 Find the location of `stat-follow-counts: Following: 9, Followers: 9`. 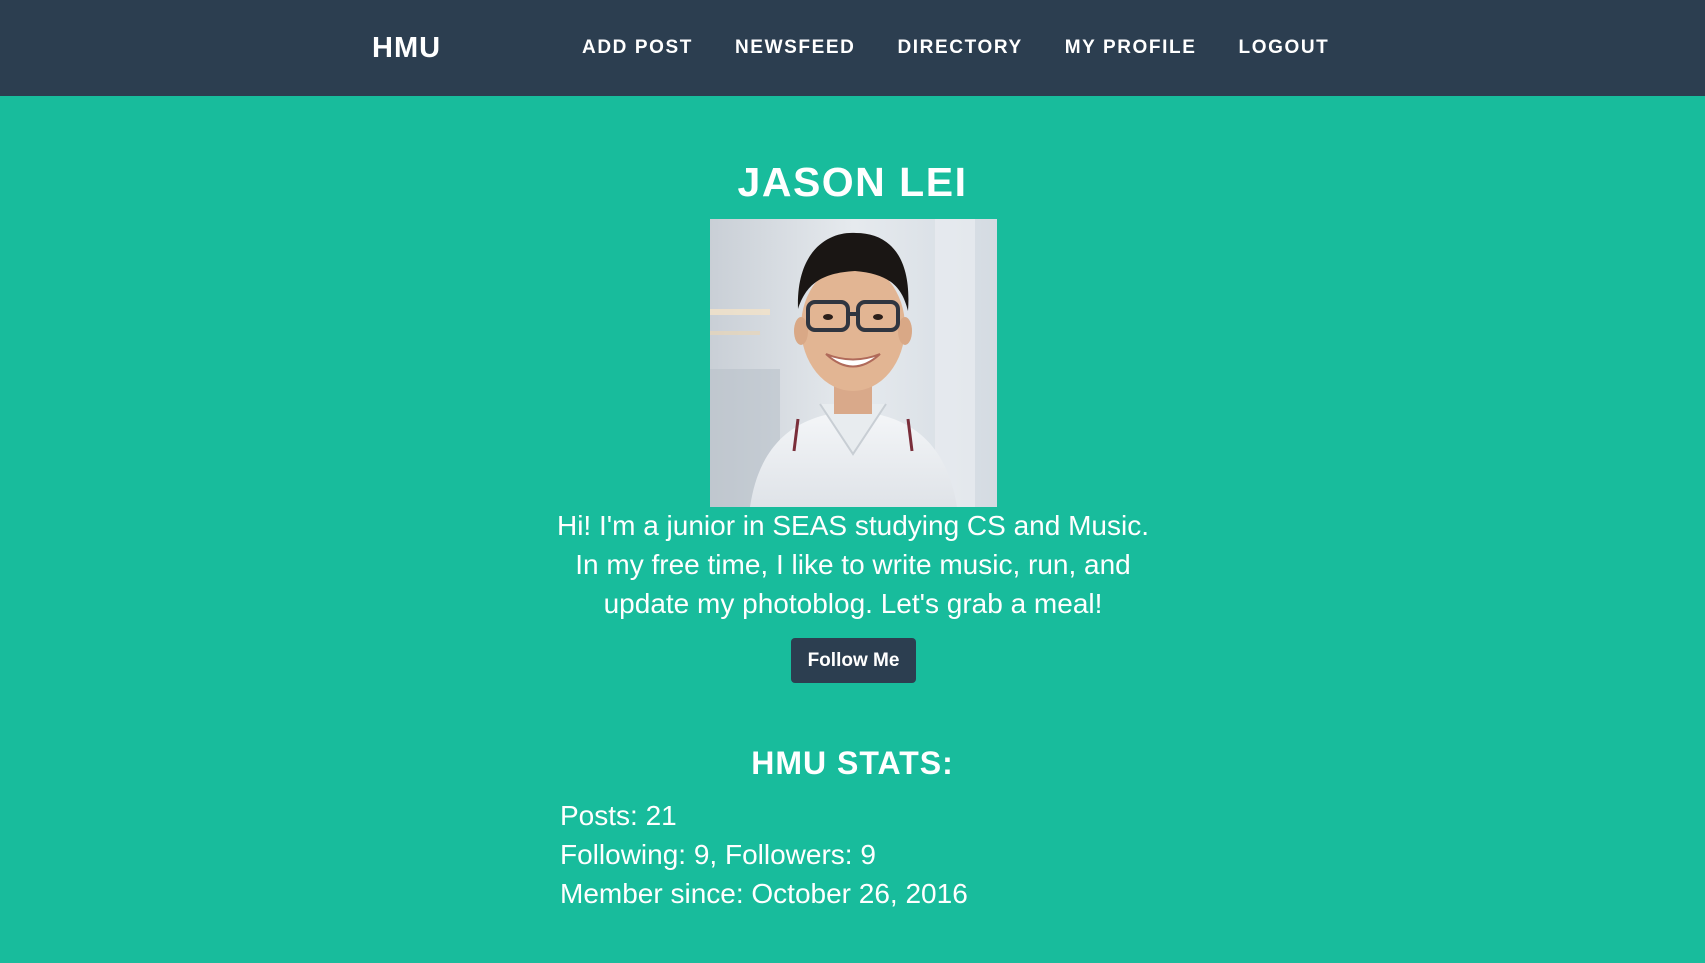

stat-follow-counts: Following: 9, Followers: 9 is located at coordinates (718, 854).